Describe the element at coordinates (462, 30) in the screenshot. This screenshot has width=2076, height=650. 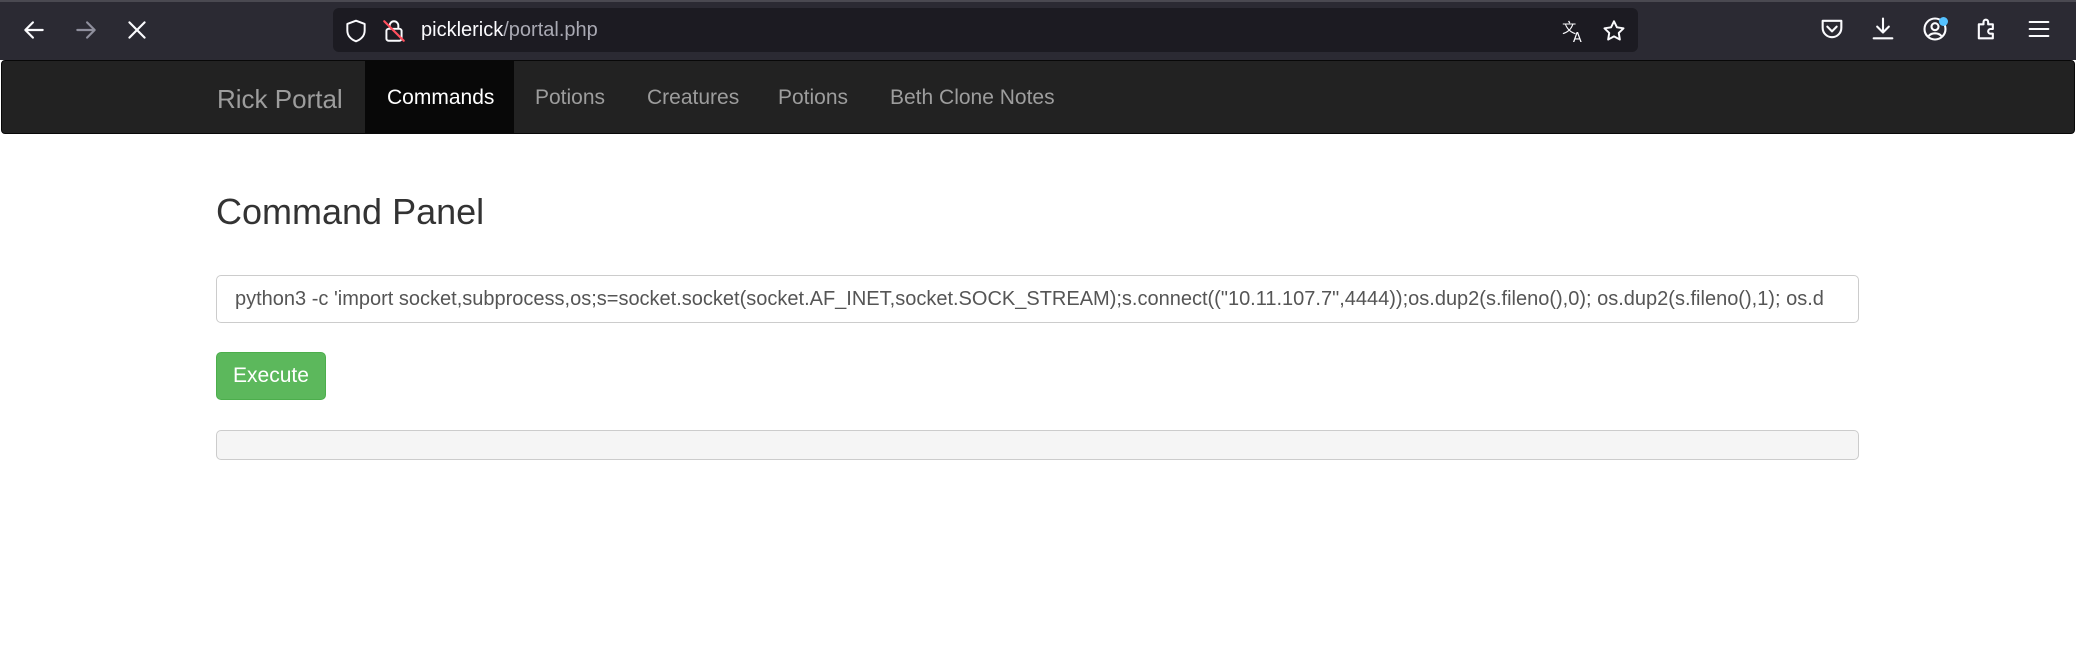
I see `url-host: picklerick` at that location.